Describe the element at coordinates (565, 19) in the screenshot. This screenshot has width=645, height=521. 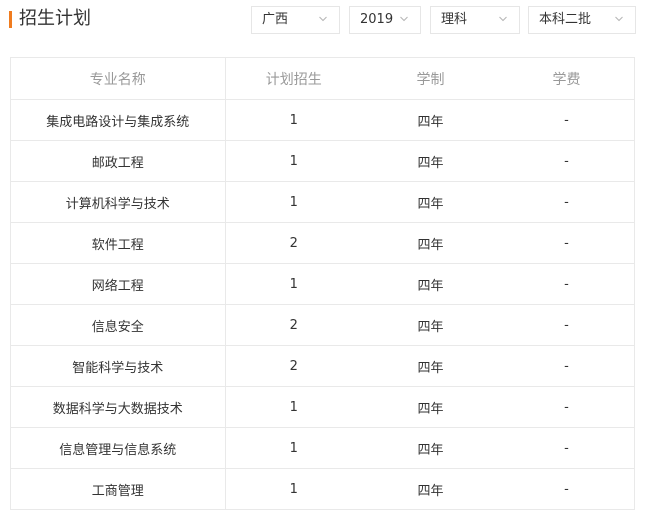
I see `batch-select-value: 本科二批` at that location.